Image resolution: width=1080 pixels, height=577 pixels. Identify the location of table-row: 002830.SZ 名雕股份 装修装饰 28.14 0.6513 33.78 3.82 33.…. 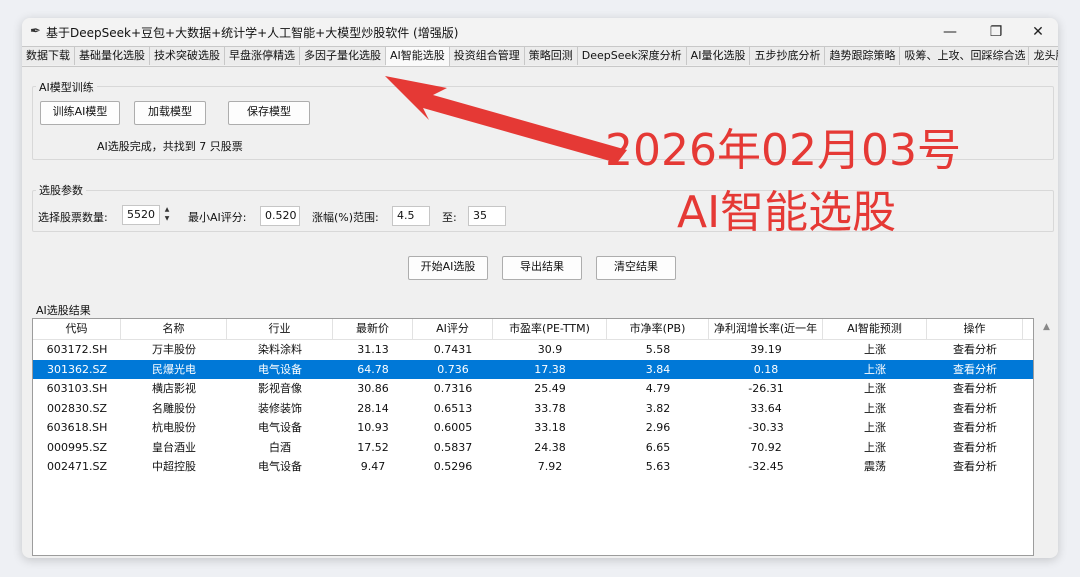
(533, 408).